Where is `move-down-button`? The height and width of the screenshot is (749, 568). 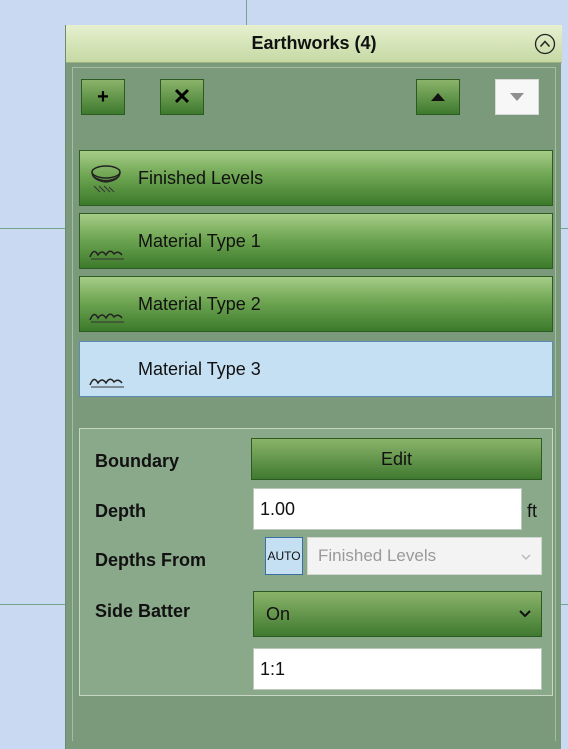 move-down-button is located at coordinates (517, 97).